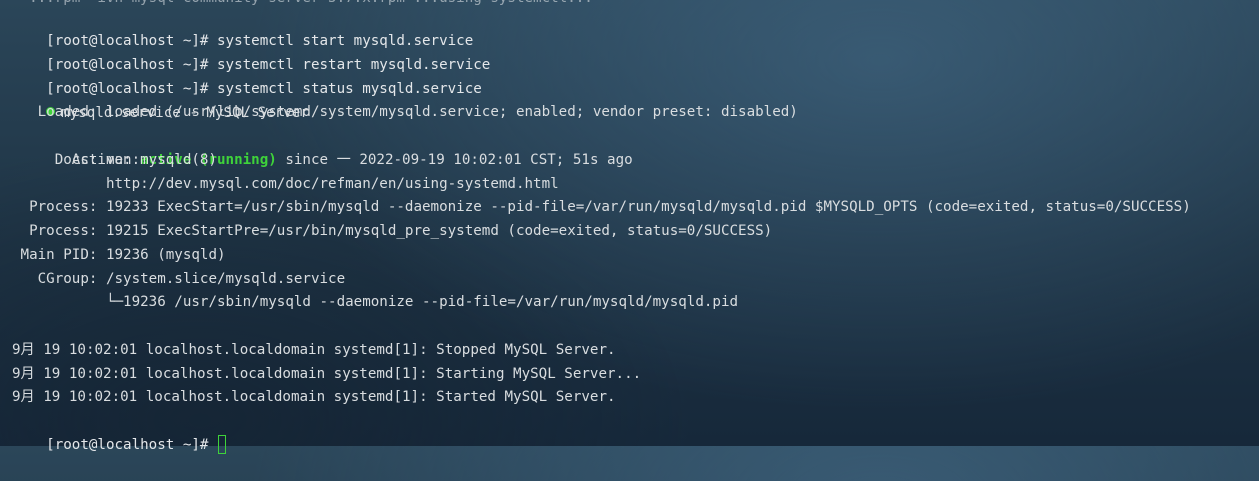  Describe the element at coordinates (160, 99) in the screenshot. I see `service-unit-line: mysqld.service - MySQL Server` at that location.